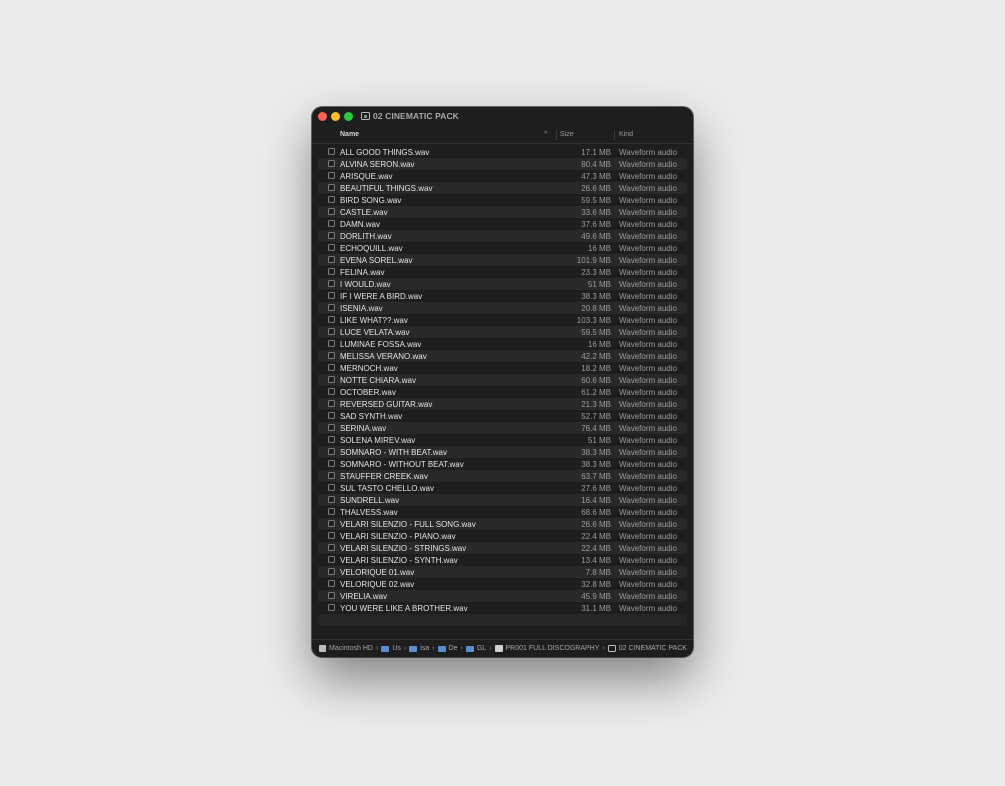  What do you see at coordinates (419, 648) in the screenshot?
I see `path-item: isa` at bounding box center [419, 648].